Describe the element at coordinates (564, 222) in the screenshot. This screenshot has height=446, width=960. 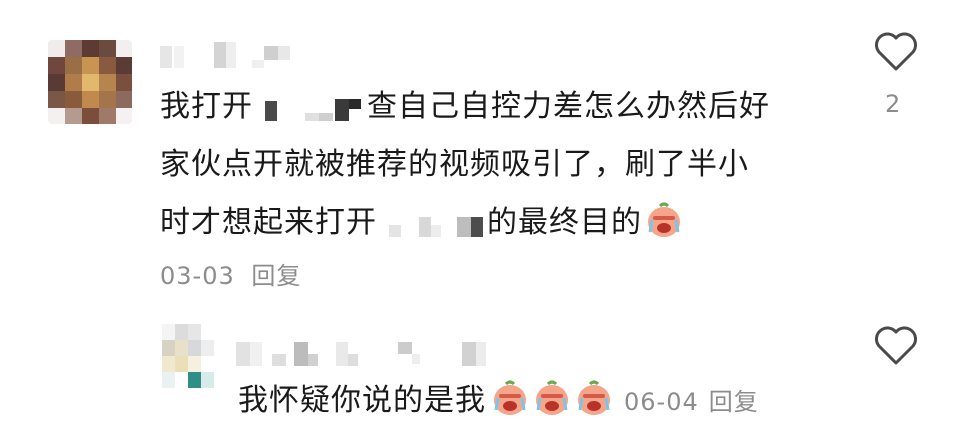
I see `comment-text-segment: 的最终目的` at that location.